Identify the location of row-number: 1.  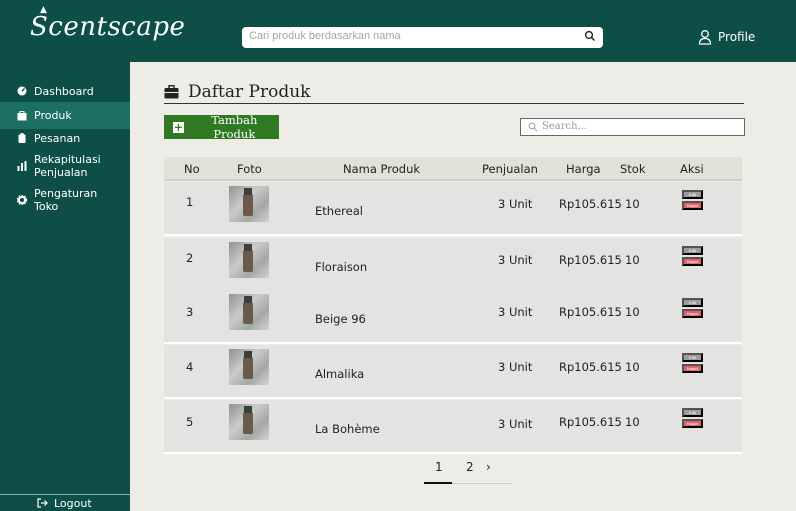
(190, 202).